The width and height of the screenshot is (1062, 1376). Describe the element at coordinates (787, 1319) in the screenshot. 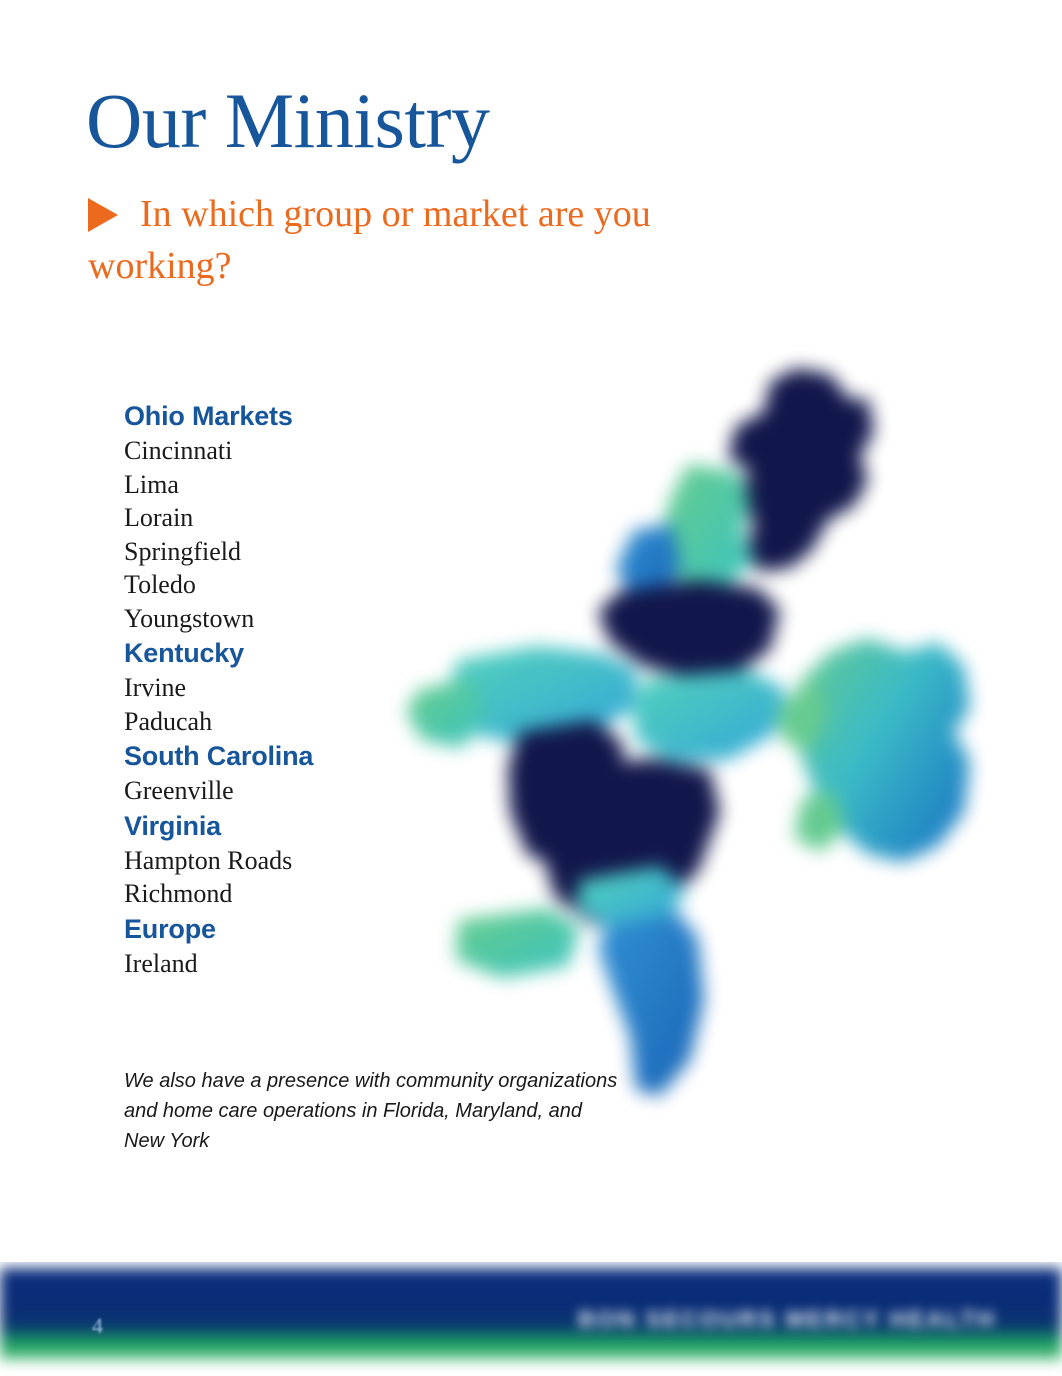

I see `footer-logo-wordmark: BON SECOURS MERCY HEALTH` at that location.